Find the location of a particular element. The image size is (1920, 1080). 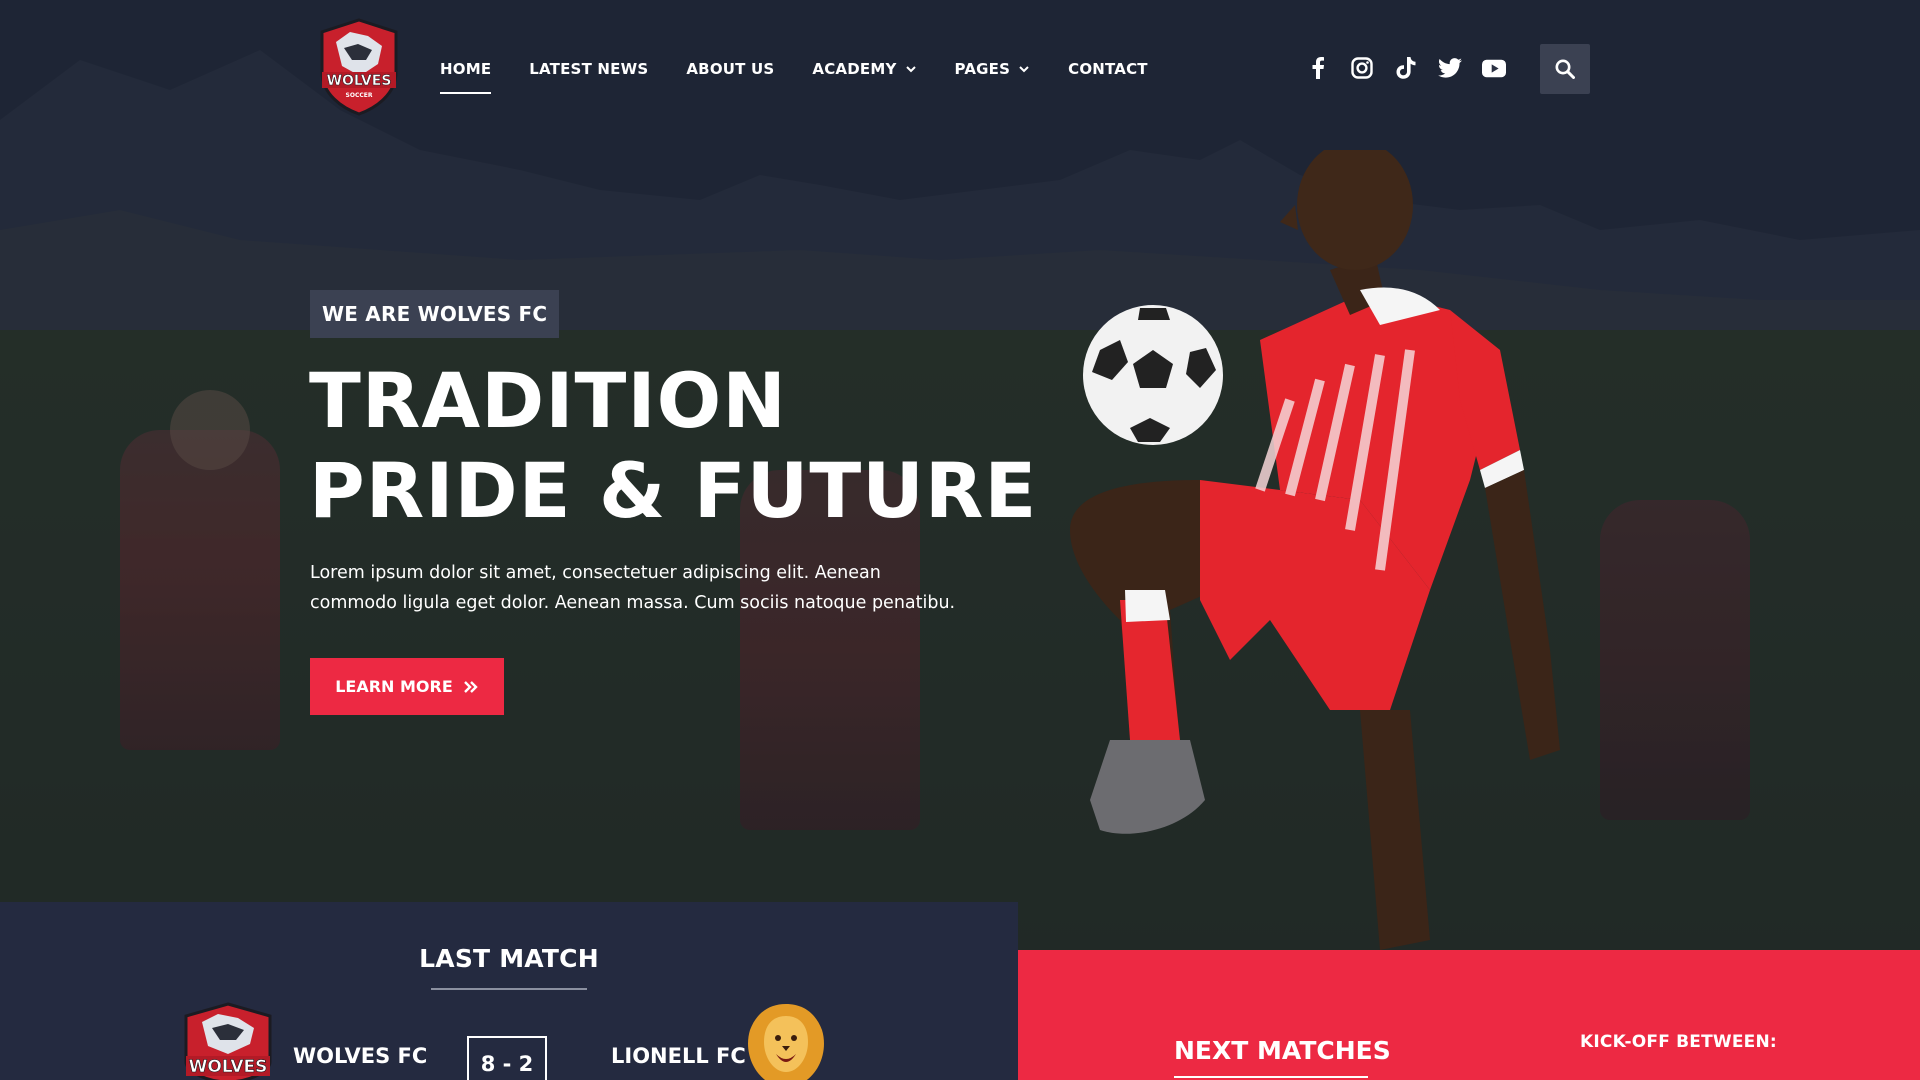

learn-more-button: LEARN MORE is located at coordinates (407, 686).